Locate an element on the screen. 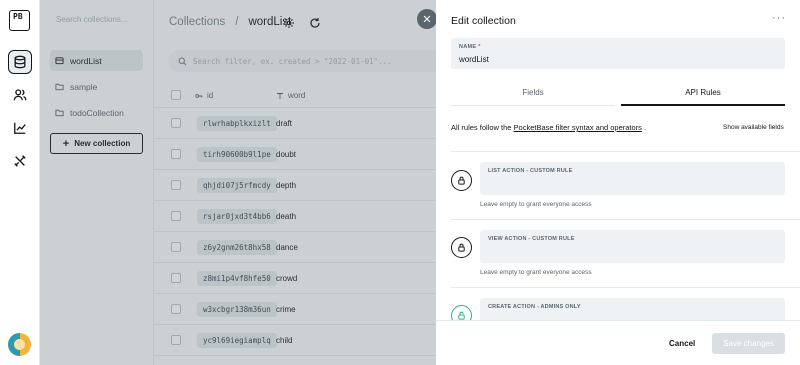 Image resolution: width=800 pixels, height=365 pixels. database-icon is located at coordinates (20, 62).